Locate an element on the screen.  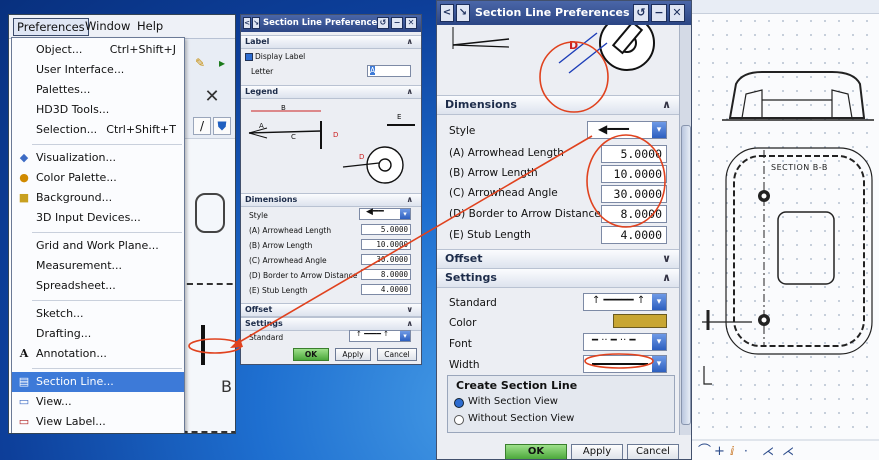
scrollbar-thumb is located at coordinates (686, 275).